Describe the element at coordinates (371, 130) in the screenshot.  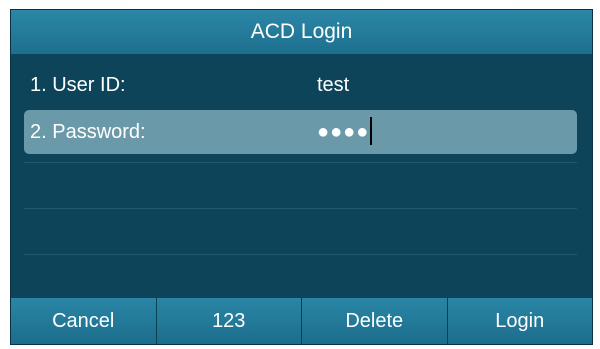
I see `text-cursor` at that location.